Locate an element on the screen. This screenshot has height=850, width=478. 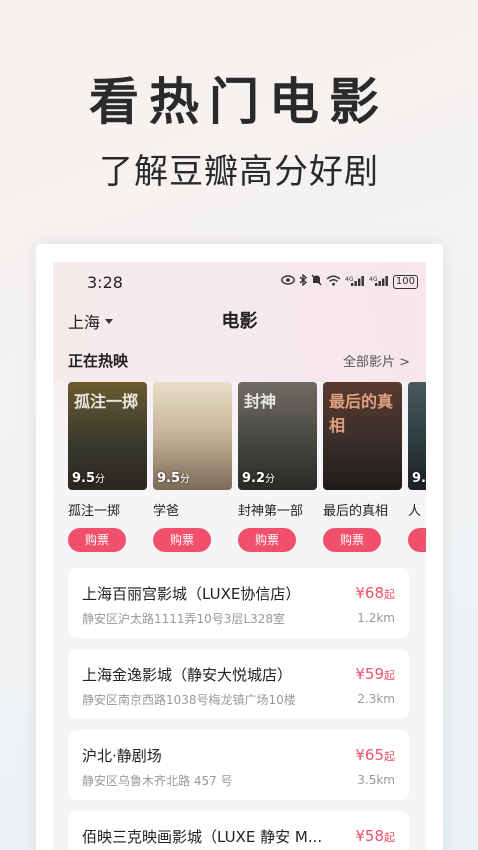
cinema-distance: 3.5km is located at coordinates (376, 780).